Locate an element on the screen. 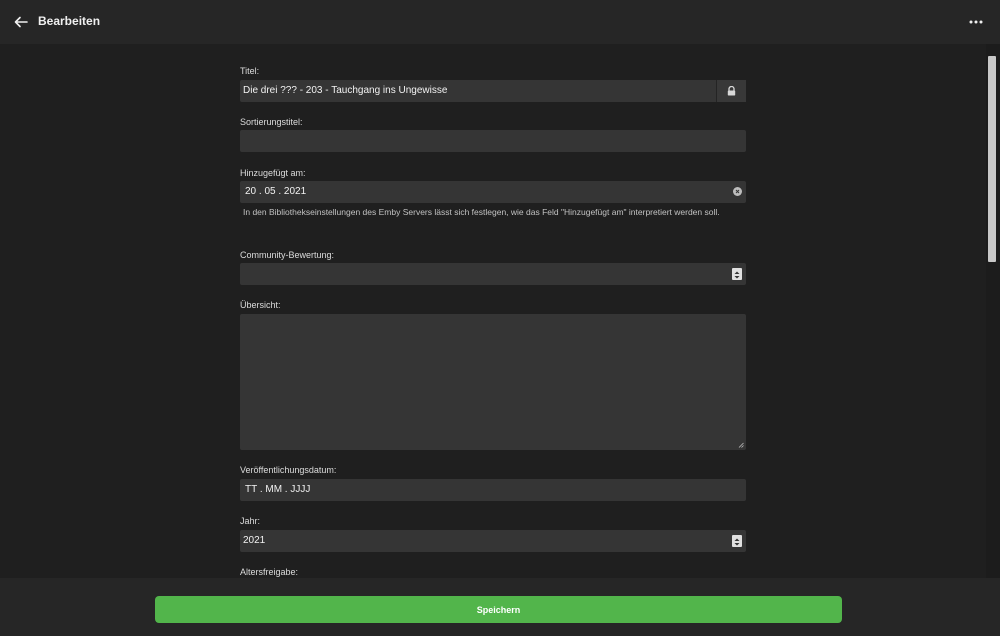  more-options-button is located at coordinates (976, 22).